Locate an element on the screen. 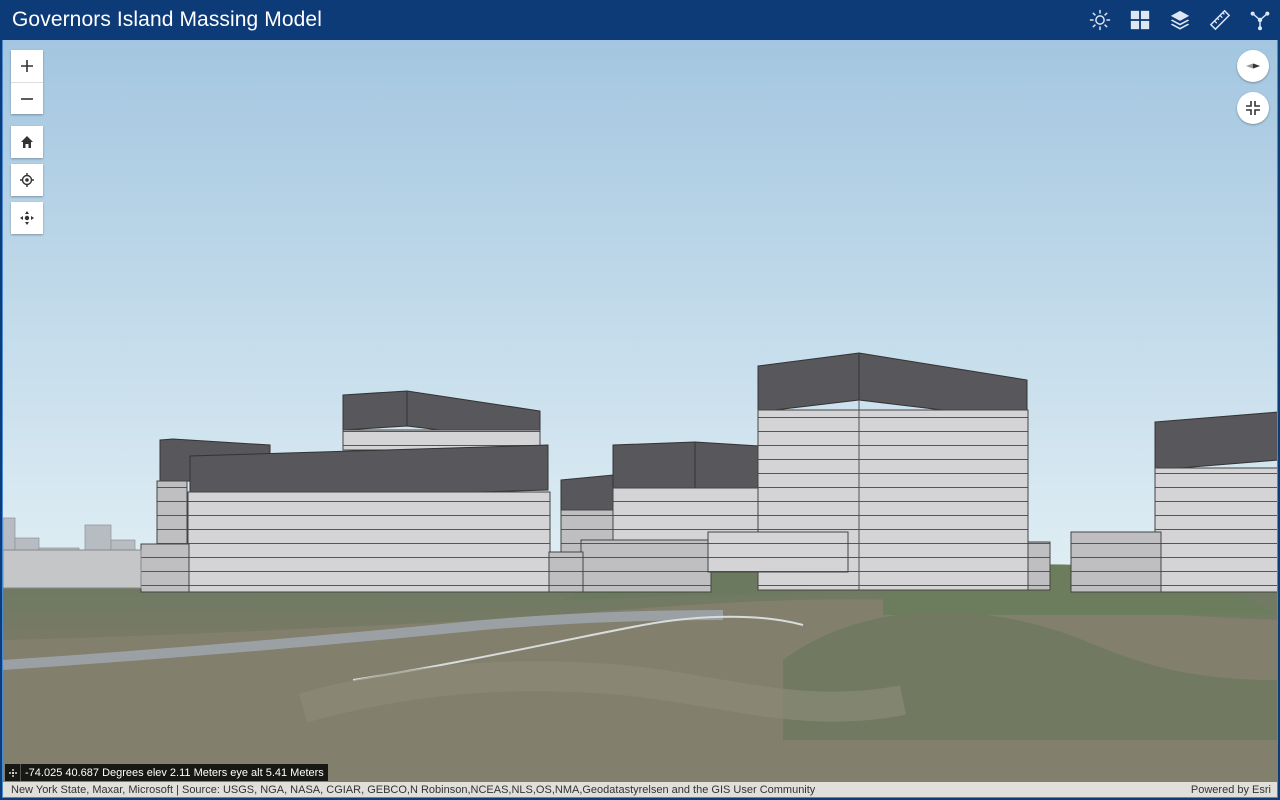 This screenshot has width=1280, height=800. home-icon is located at coordinates (27, 142).